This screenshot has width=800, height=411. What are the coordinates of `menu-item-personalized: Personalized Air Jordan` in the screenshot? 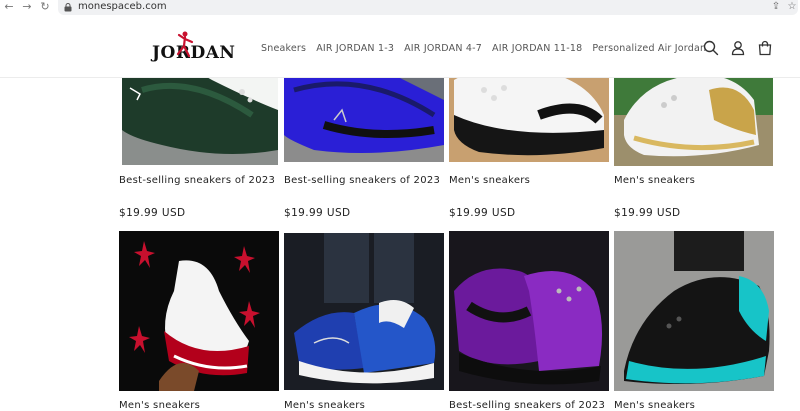 It's located at (649, 48).